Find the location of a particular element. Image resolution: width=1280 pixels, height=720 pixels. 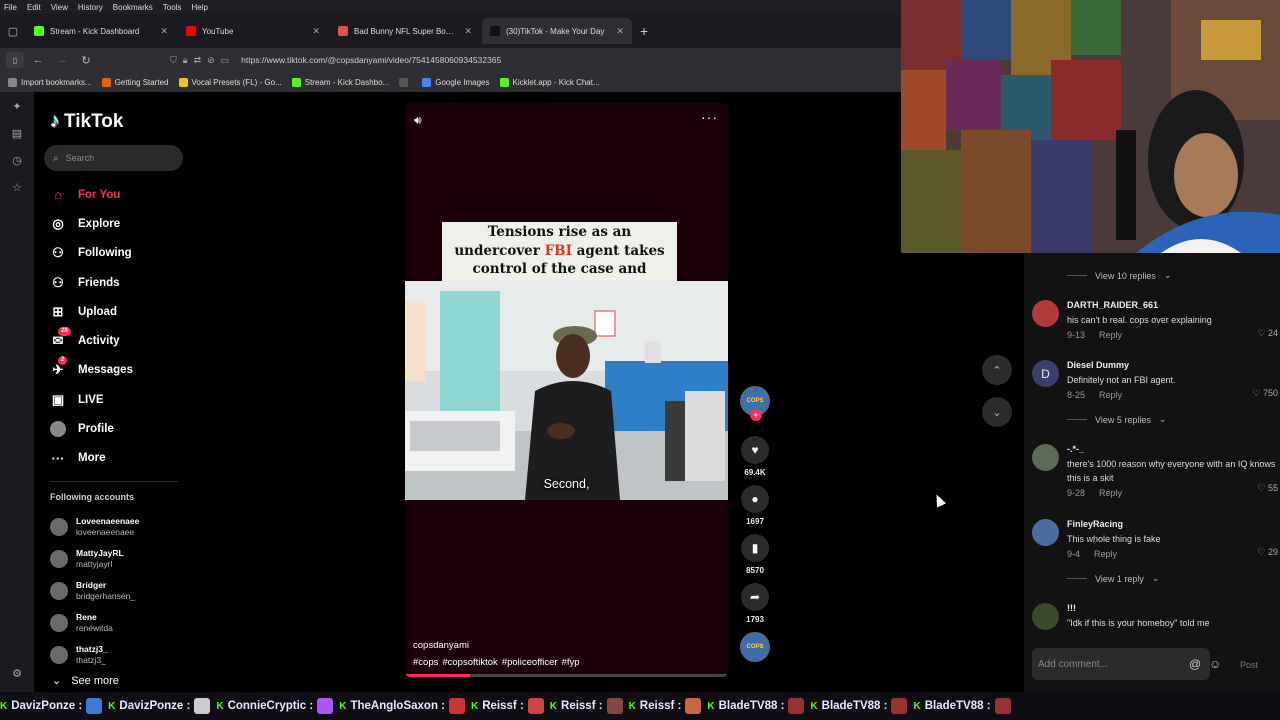

volume-icon: 🔊︎ is located at coordinates (418, 120).